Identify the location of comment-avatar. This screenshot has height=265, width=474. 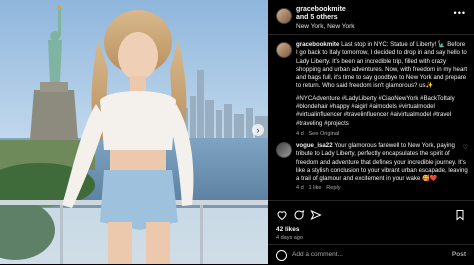
(284, 150).